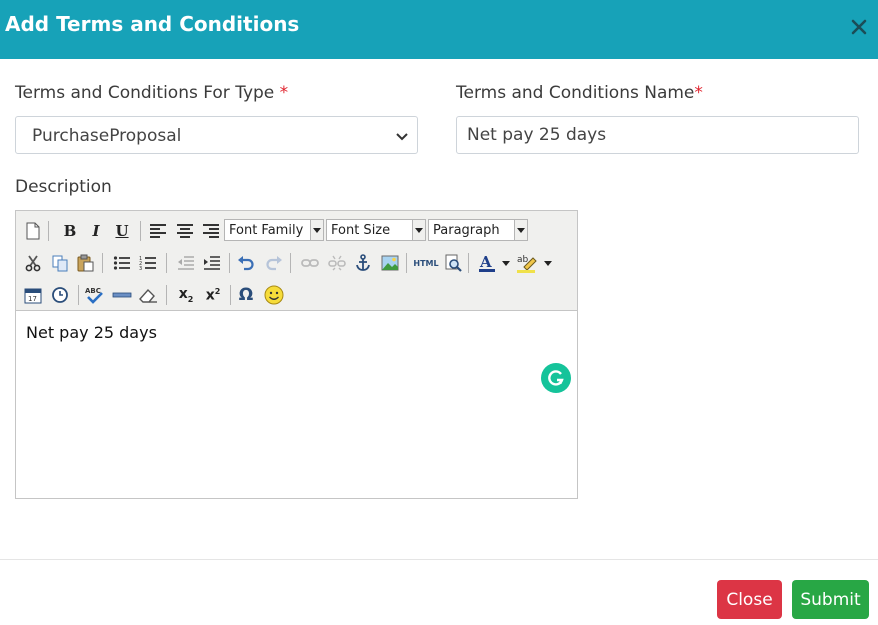 Image resolution: width=878 pixels, height=625 pixels. What do you see at coordinates (426, 263) in the screenshot?
I see `html-icon: HTML` at bounding box center [426, 263].